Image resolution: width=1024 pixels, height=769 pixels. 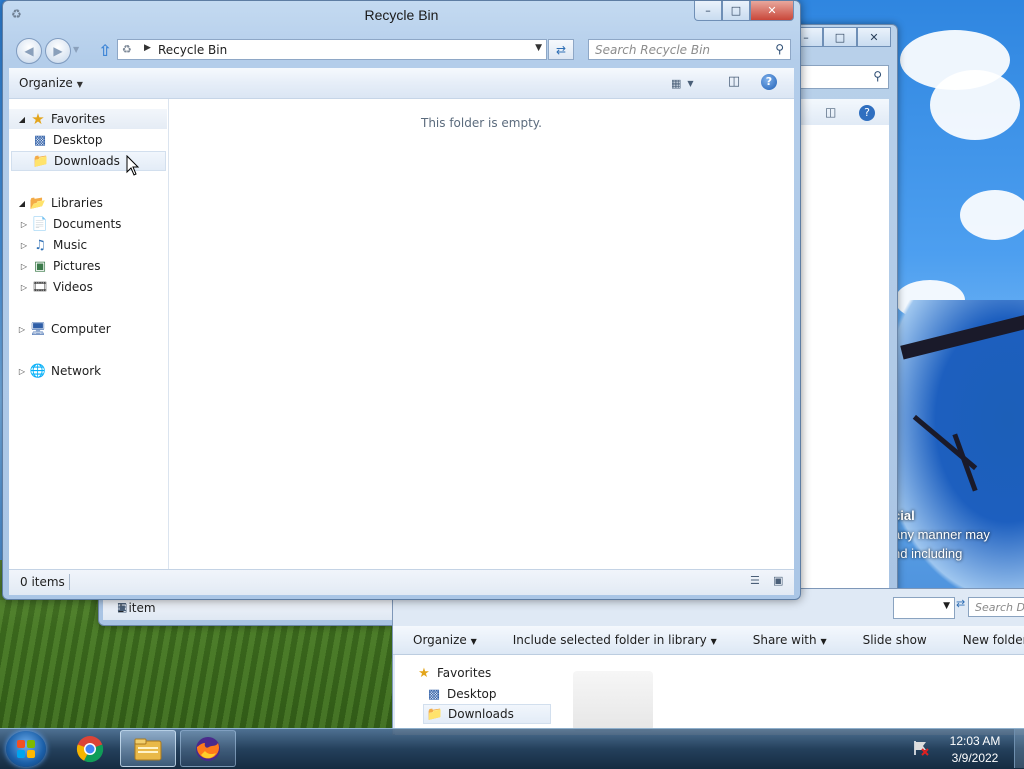 I want to click on background-window-controls: – □ ✕, so click(x=840, y=37).